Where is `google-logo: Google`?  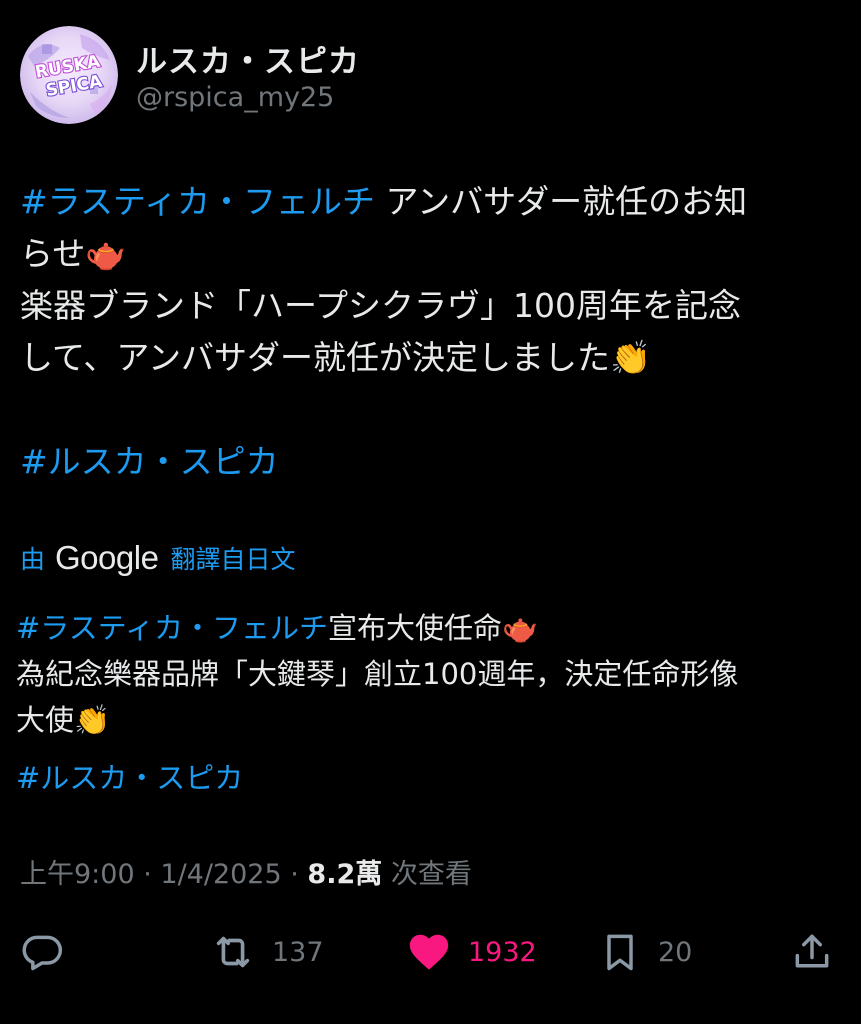 google-logo: Google is located at coordinates (107, 557).